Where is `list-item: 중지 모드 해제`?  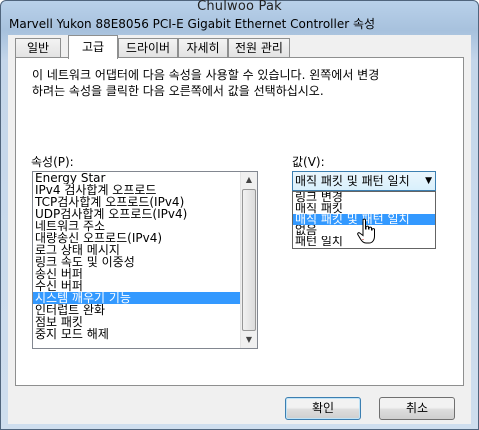
list-item: 중지 모드 해제 is located at coordinates (136, 334).